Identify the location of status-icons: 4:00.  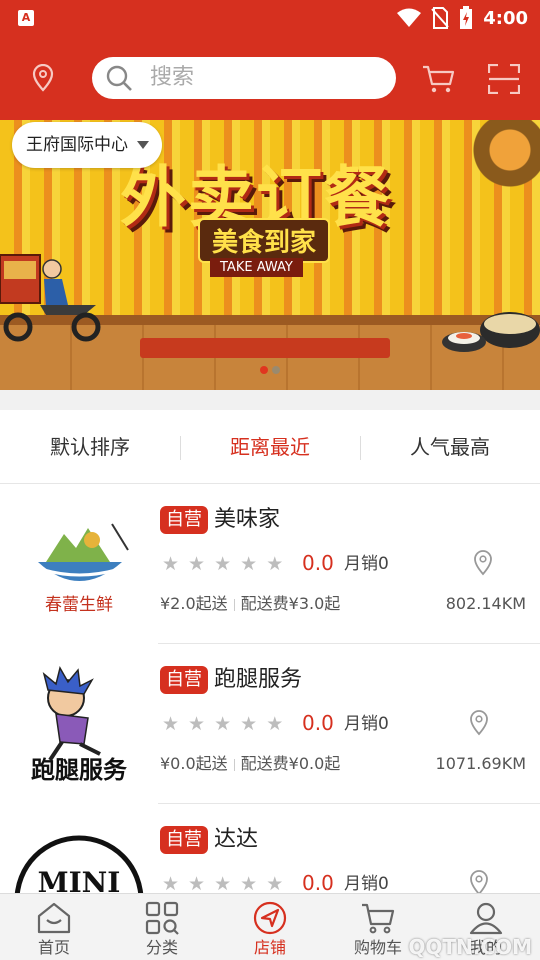
(462, 18).